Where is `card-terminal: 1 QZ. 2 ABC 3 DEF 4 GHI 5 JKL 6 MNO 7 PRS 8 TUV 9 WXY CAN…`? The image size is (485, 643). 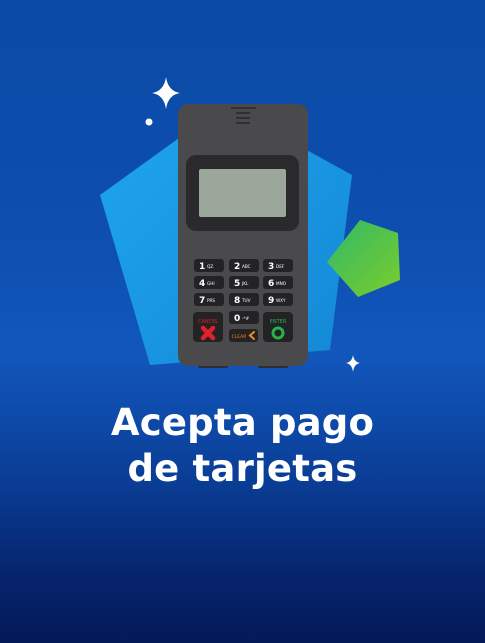
card-terminal: 1 QZ. 2 ABC 3 DEF 4 GHI 5 JKL 6 MNO 7 PRS 8 TUV 9 WXY CAN… is located at coordinates (243, 235).